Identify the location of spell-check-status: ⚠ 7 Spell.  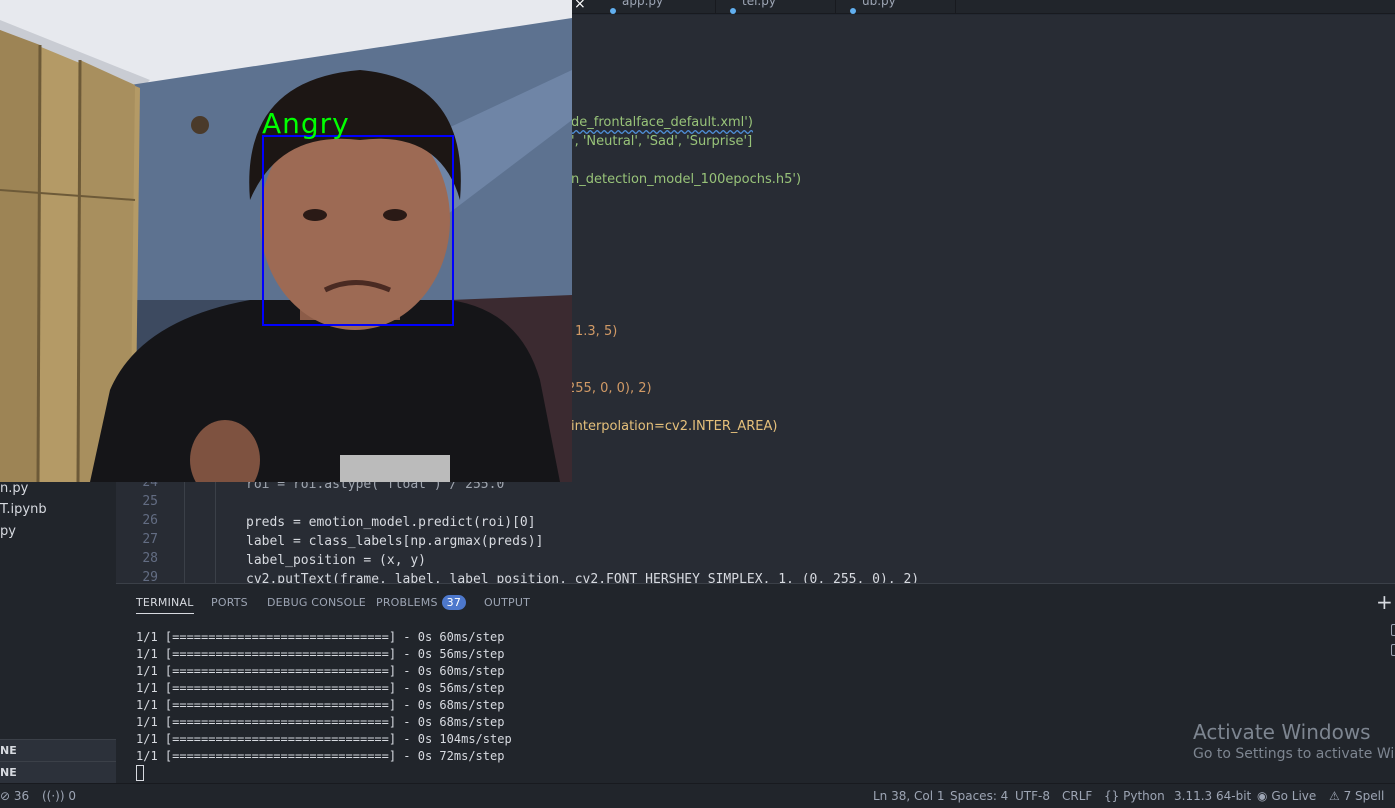
(1356, 796).